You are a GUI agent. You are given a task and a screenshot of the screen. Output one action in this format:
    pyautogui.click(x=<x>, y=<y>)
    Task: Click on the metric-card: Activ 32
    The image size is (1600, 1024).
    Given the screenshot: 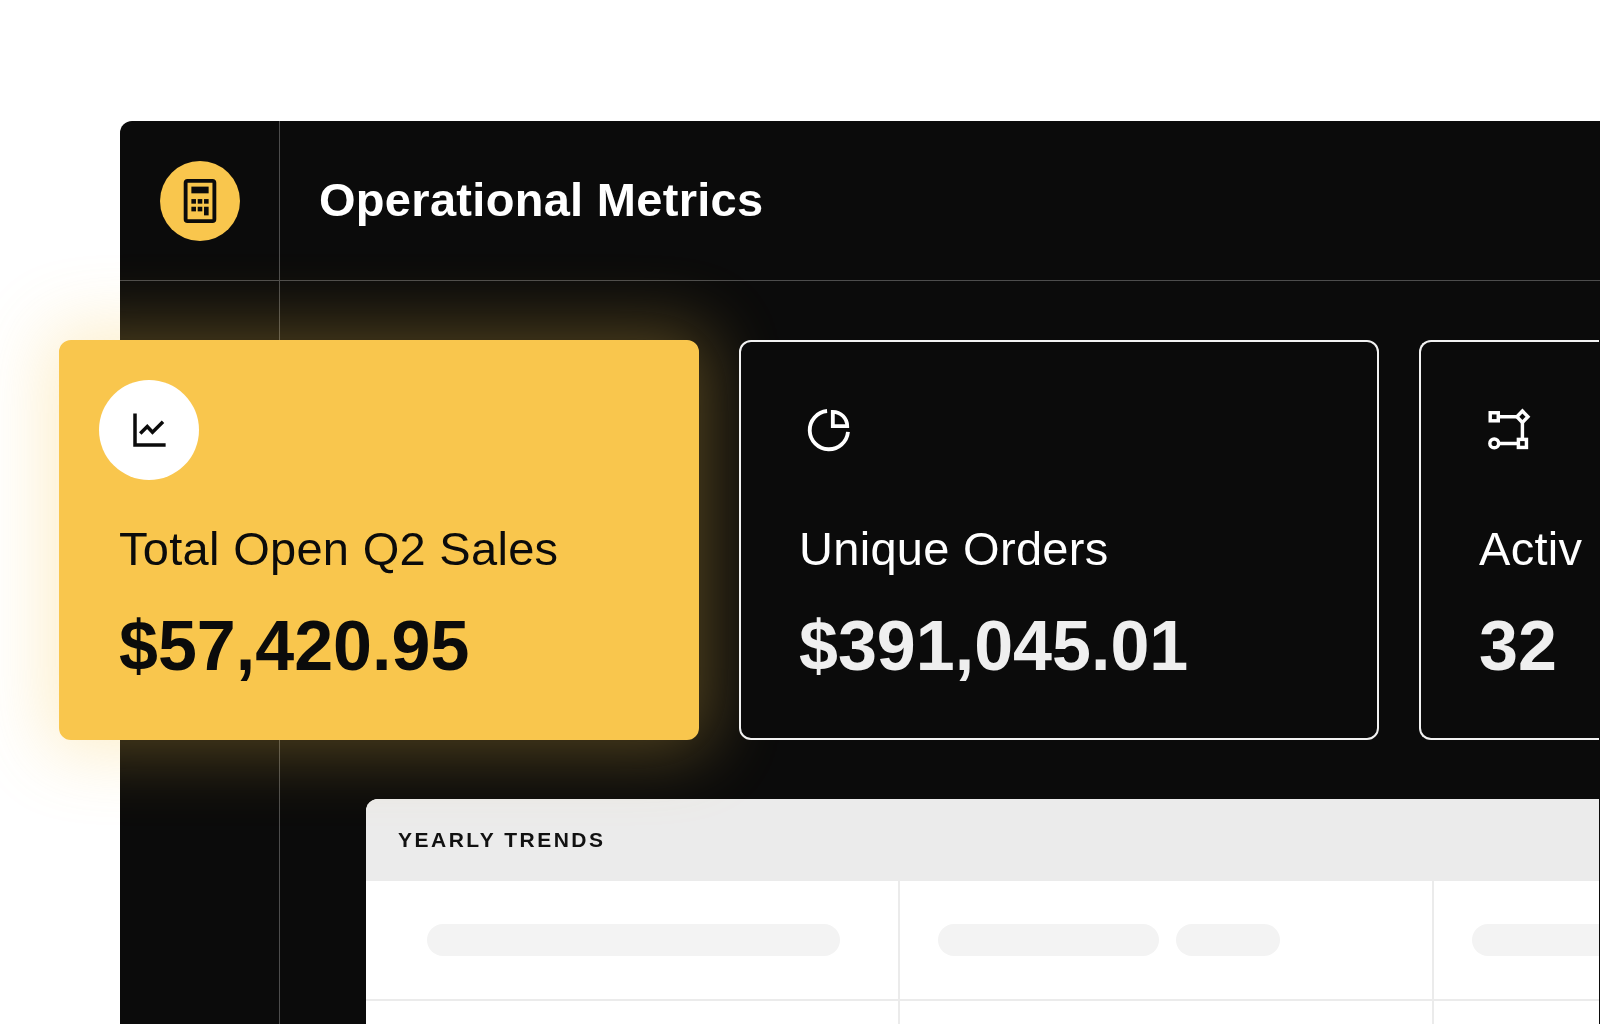 What is the action you would take?
    pyautogui.click(x=1509, y=540)
    